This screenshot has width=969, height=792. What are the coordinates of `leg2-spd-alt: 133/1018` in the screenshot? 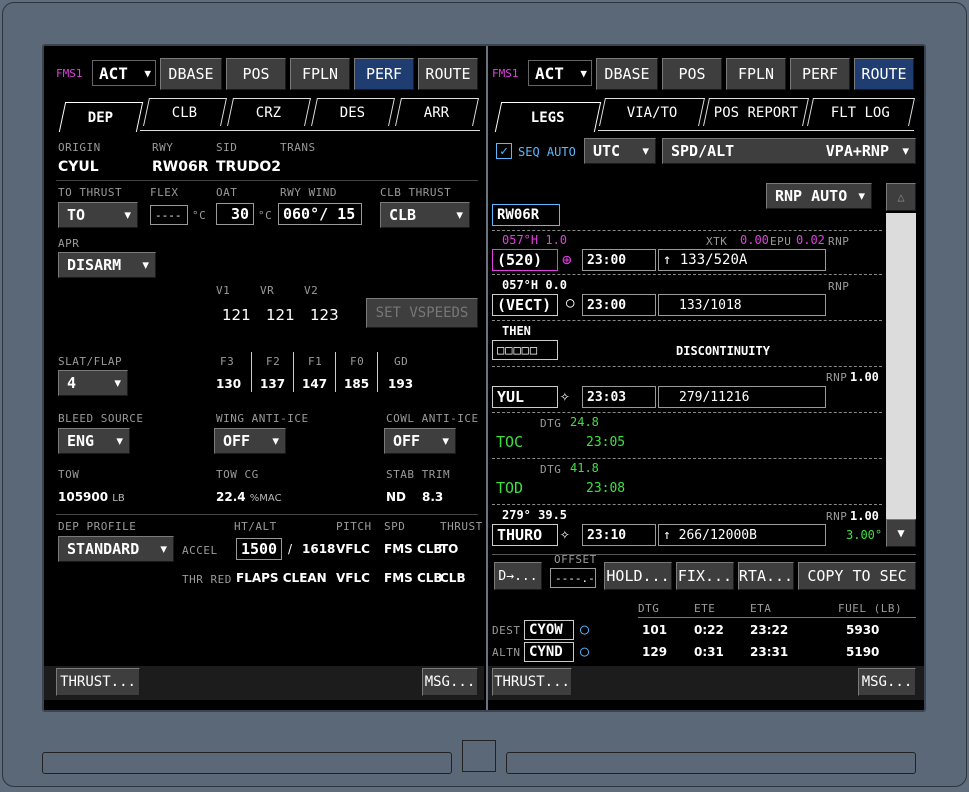 It's located at (742, 305).